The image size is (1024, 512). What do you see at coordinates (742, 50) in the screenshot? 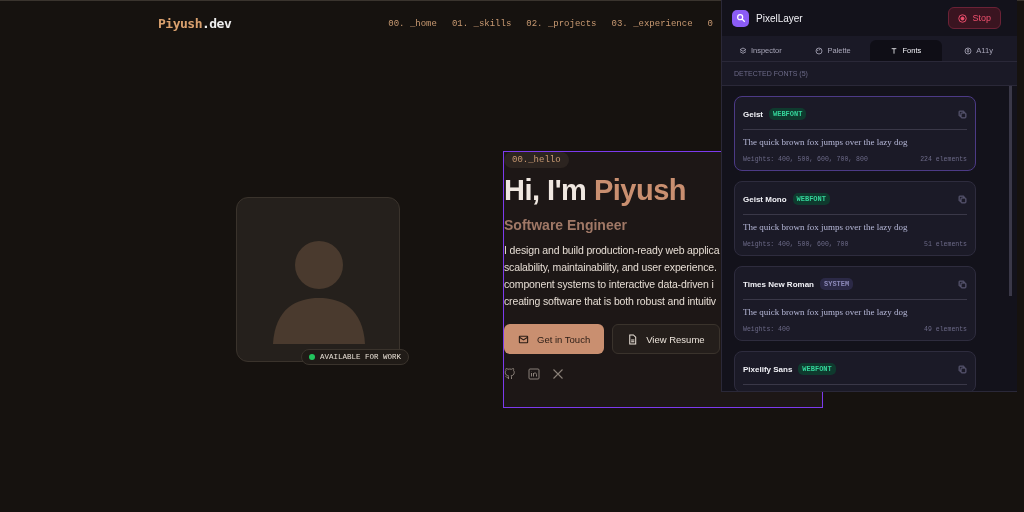
I see `layers-icon` at bounding box center [742, 50].